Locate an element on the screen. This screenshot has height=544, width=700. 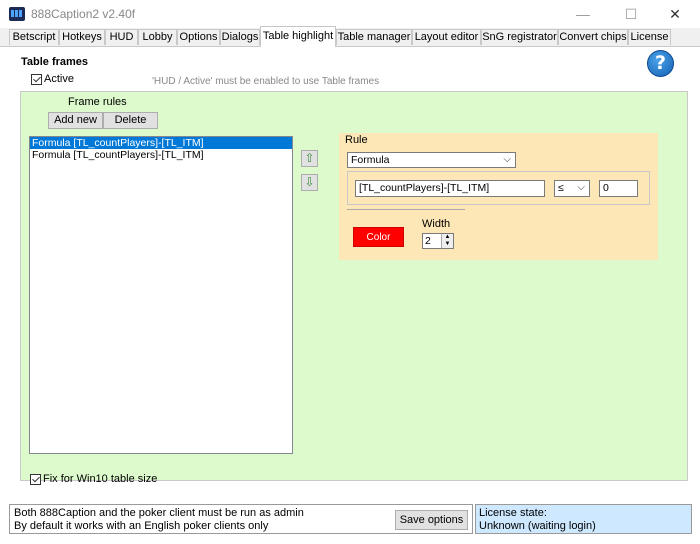
stepper-down-icon: ▼ is located at coordinates (447, 244).